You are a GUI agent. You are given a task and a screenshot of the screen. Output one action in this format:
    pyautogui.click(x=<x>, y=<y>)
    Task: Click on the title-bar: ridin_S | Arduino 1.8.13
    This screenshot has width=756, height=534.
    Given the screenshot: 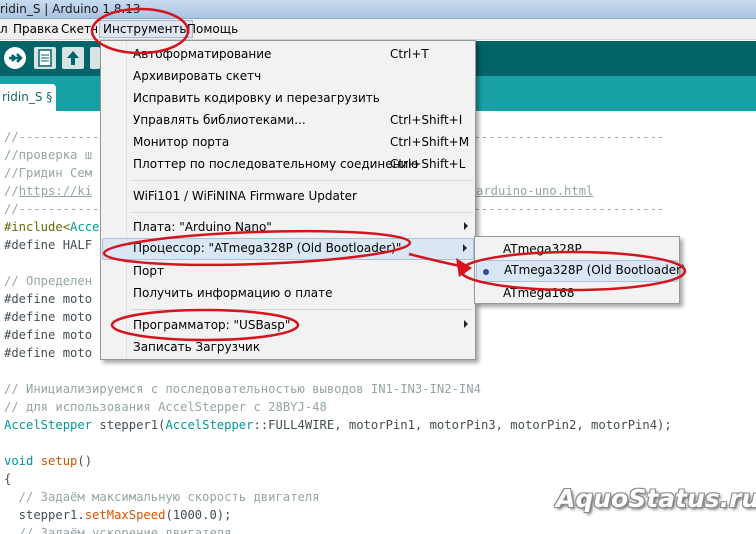 What is the action you would take?
    pyautogui.click(x=378, y=9)
    